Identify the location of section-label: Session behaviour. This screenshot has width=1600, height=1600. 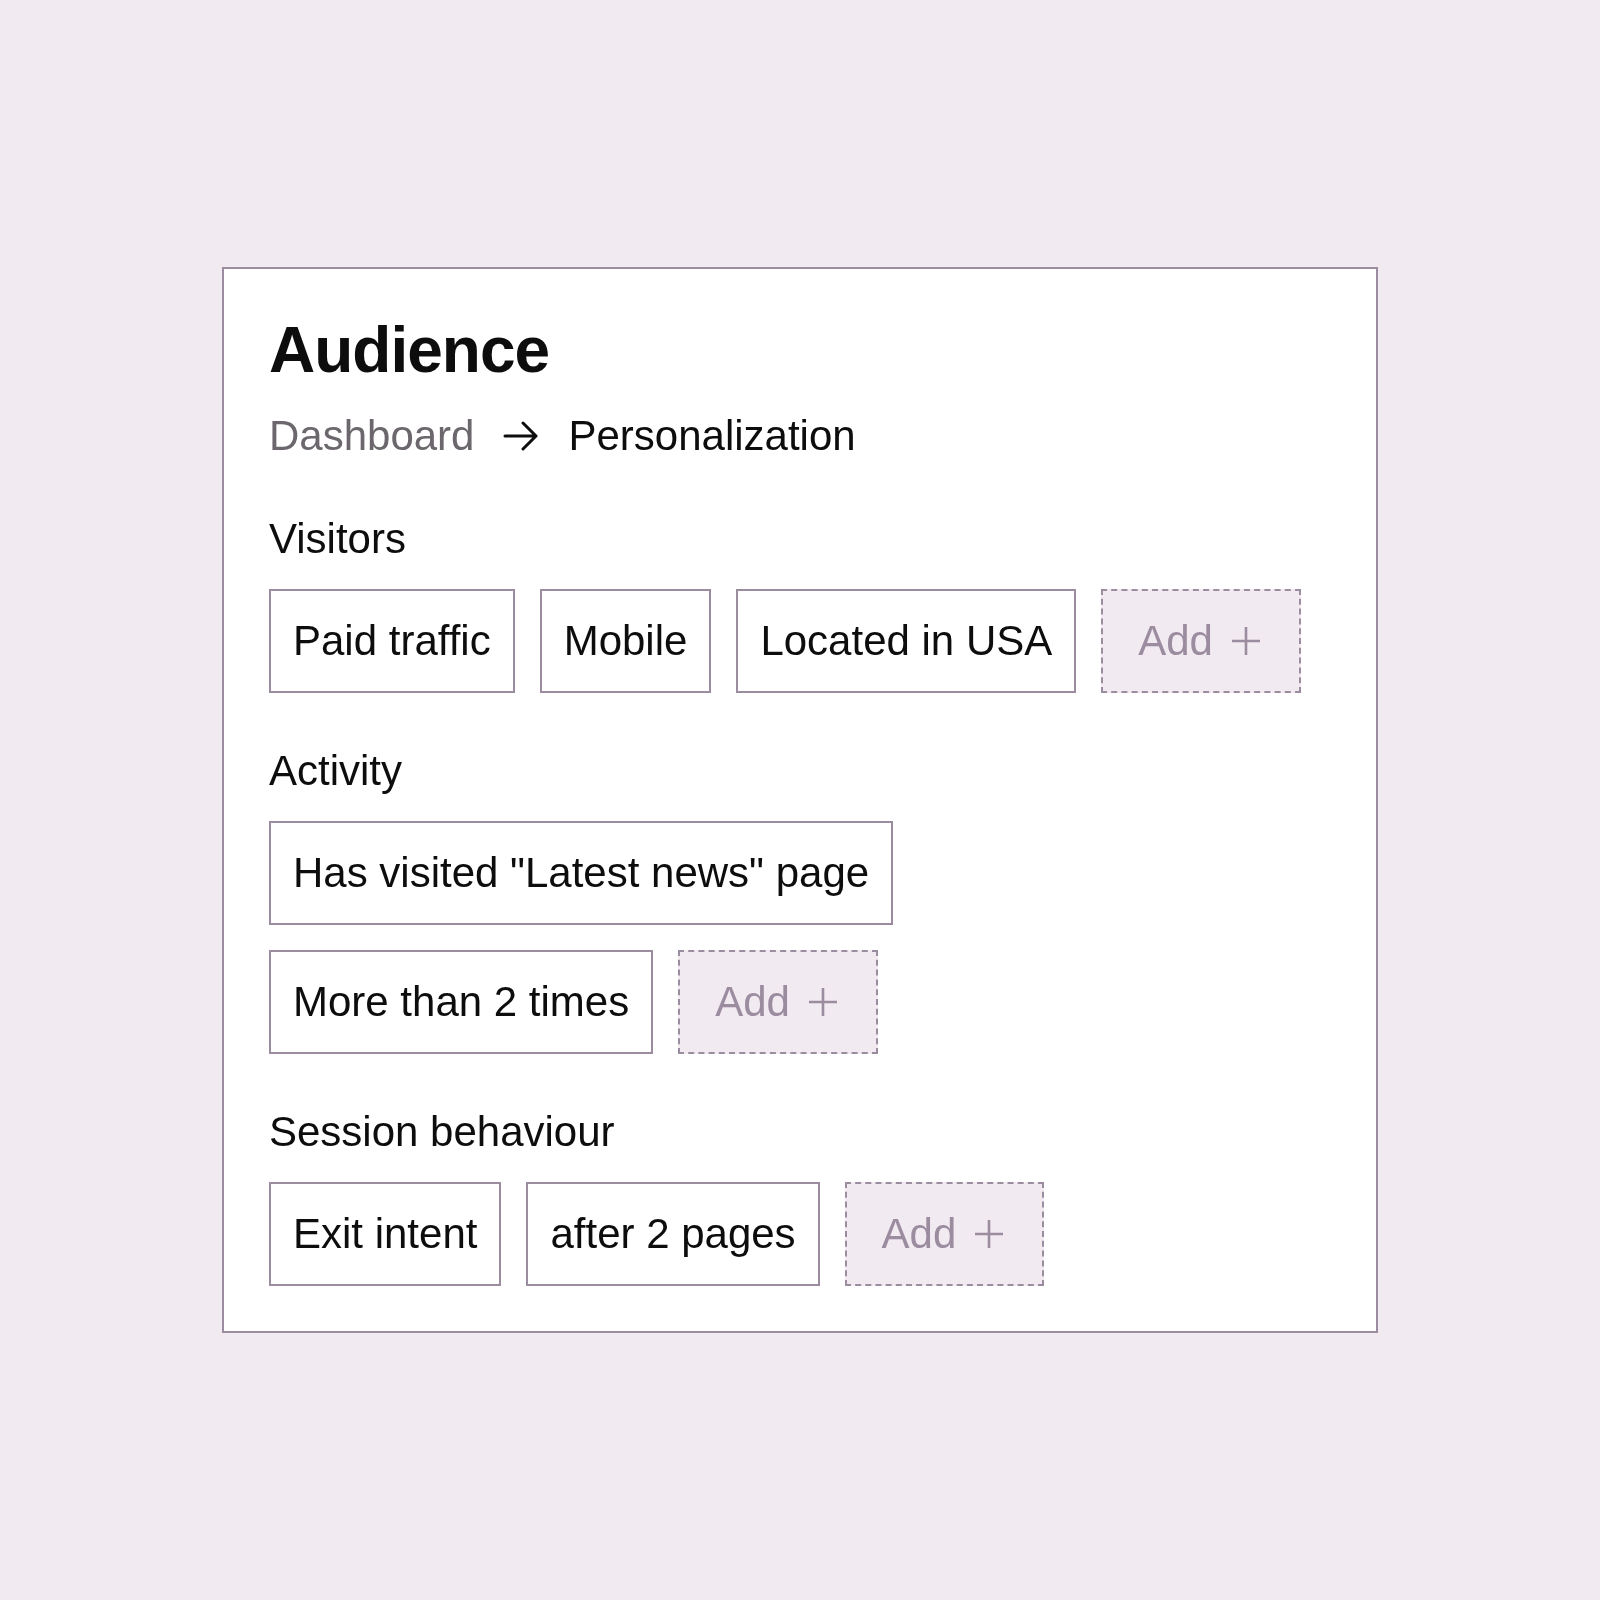
(442, 1132).